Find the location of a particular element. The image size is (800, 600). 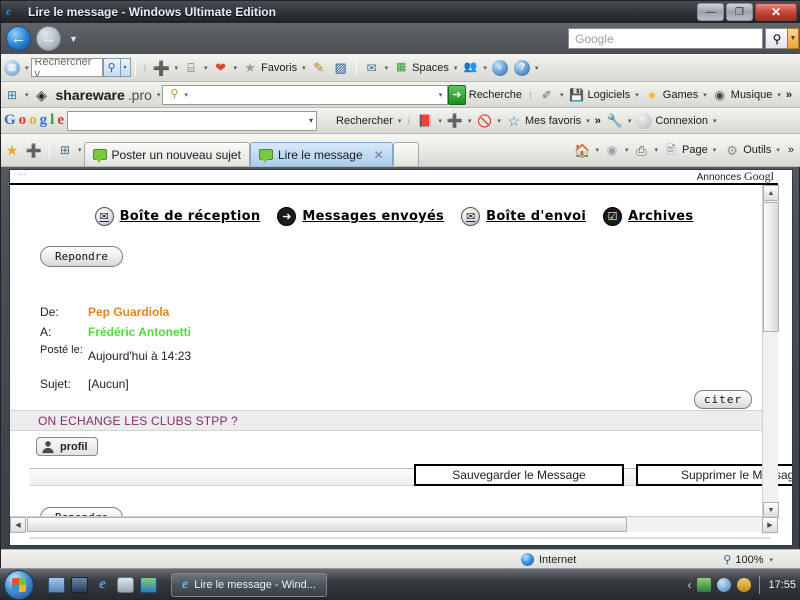

to-value: Frédéric Antonetti is located at coordinates (139, 332).